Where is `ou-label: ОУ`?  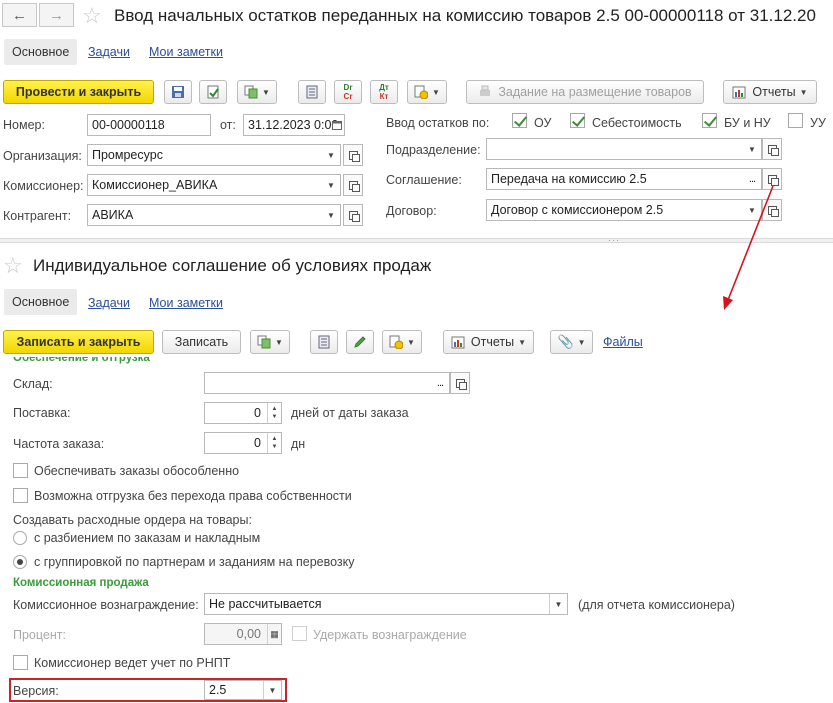
ou-label: ОУ is located at coordinates (543, 123).